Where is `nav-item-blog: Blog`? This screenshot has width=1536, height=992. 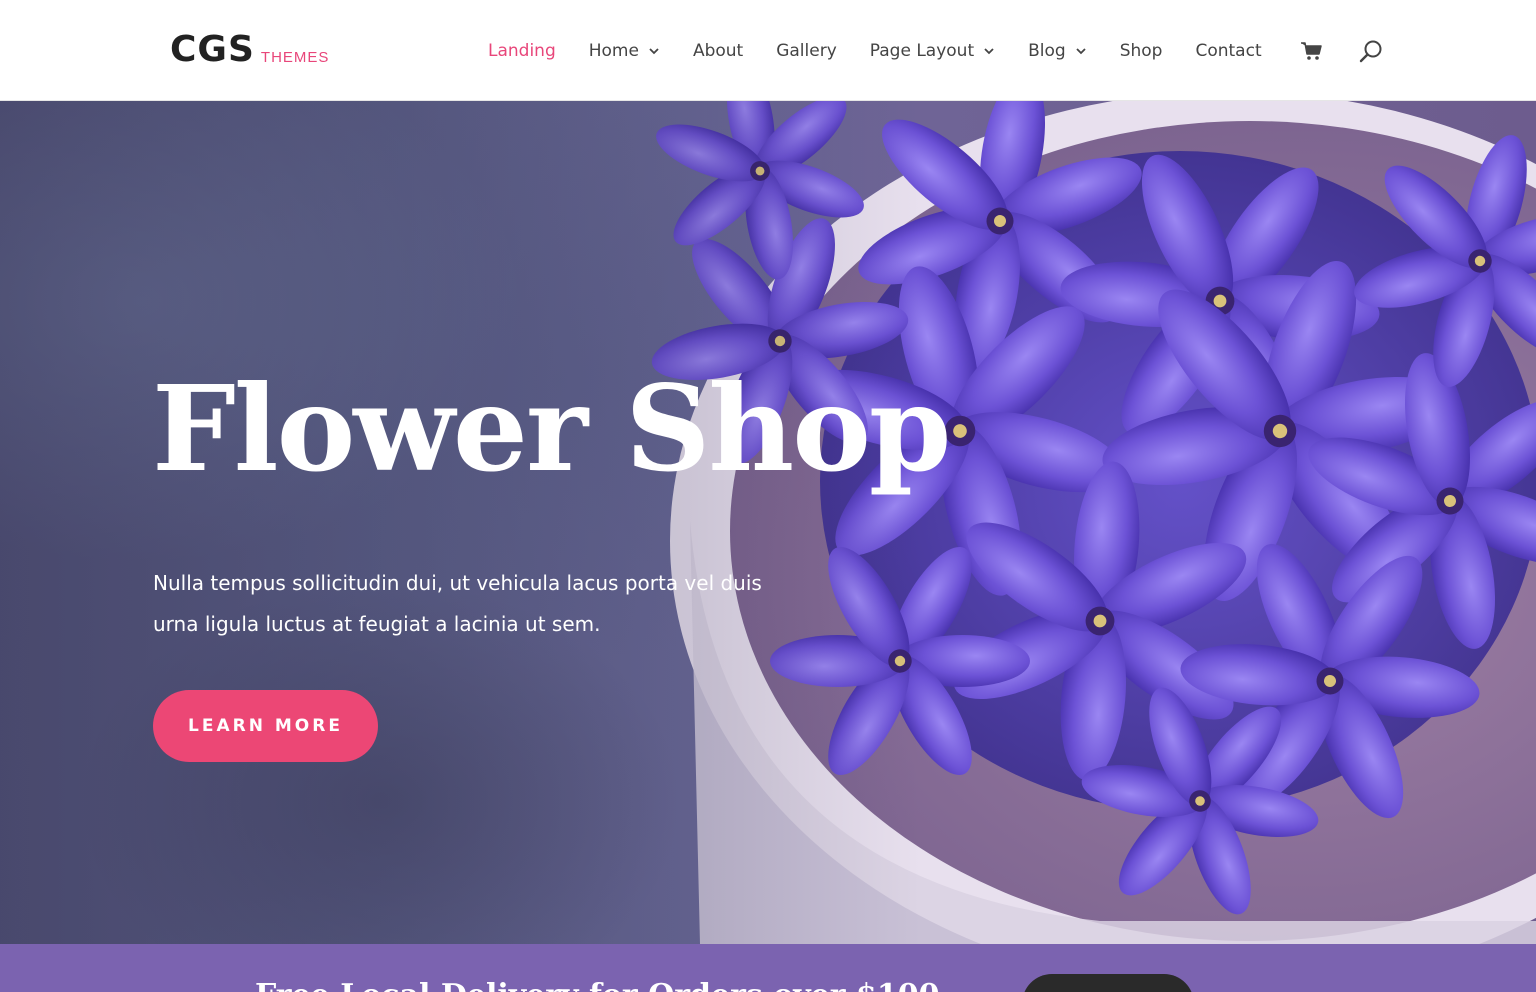 nav-item-blog: Blog is located at coordinates (1057, 51).